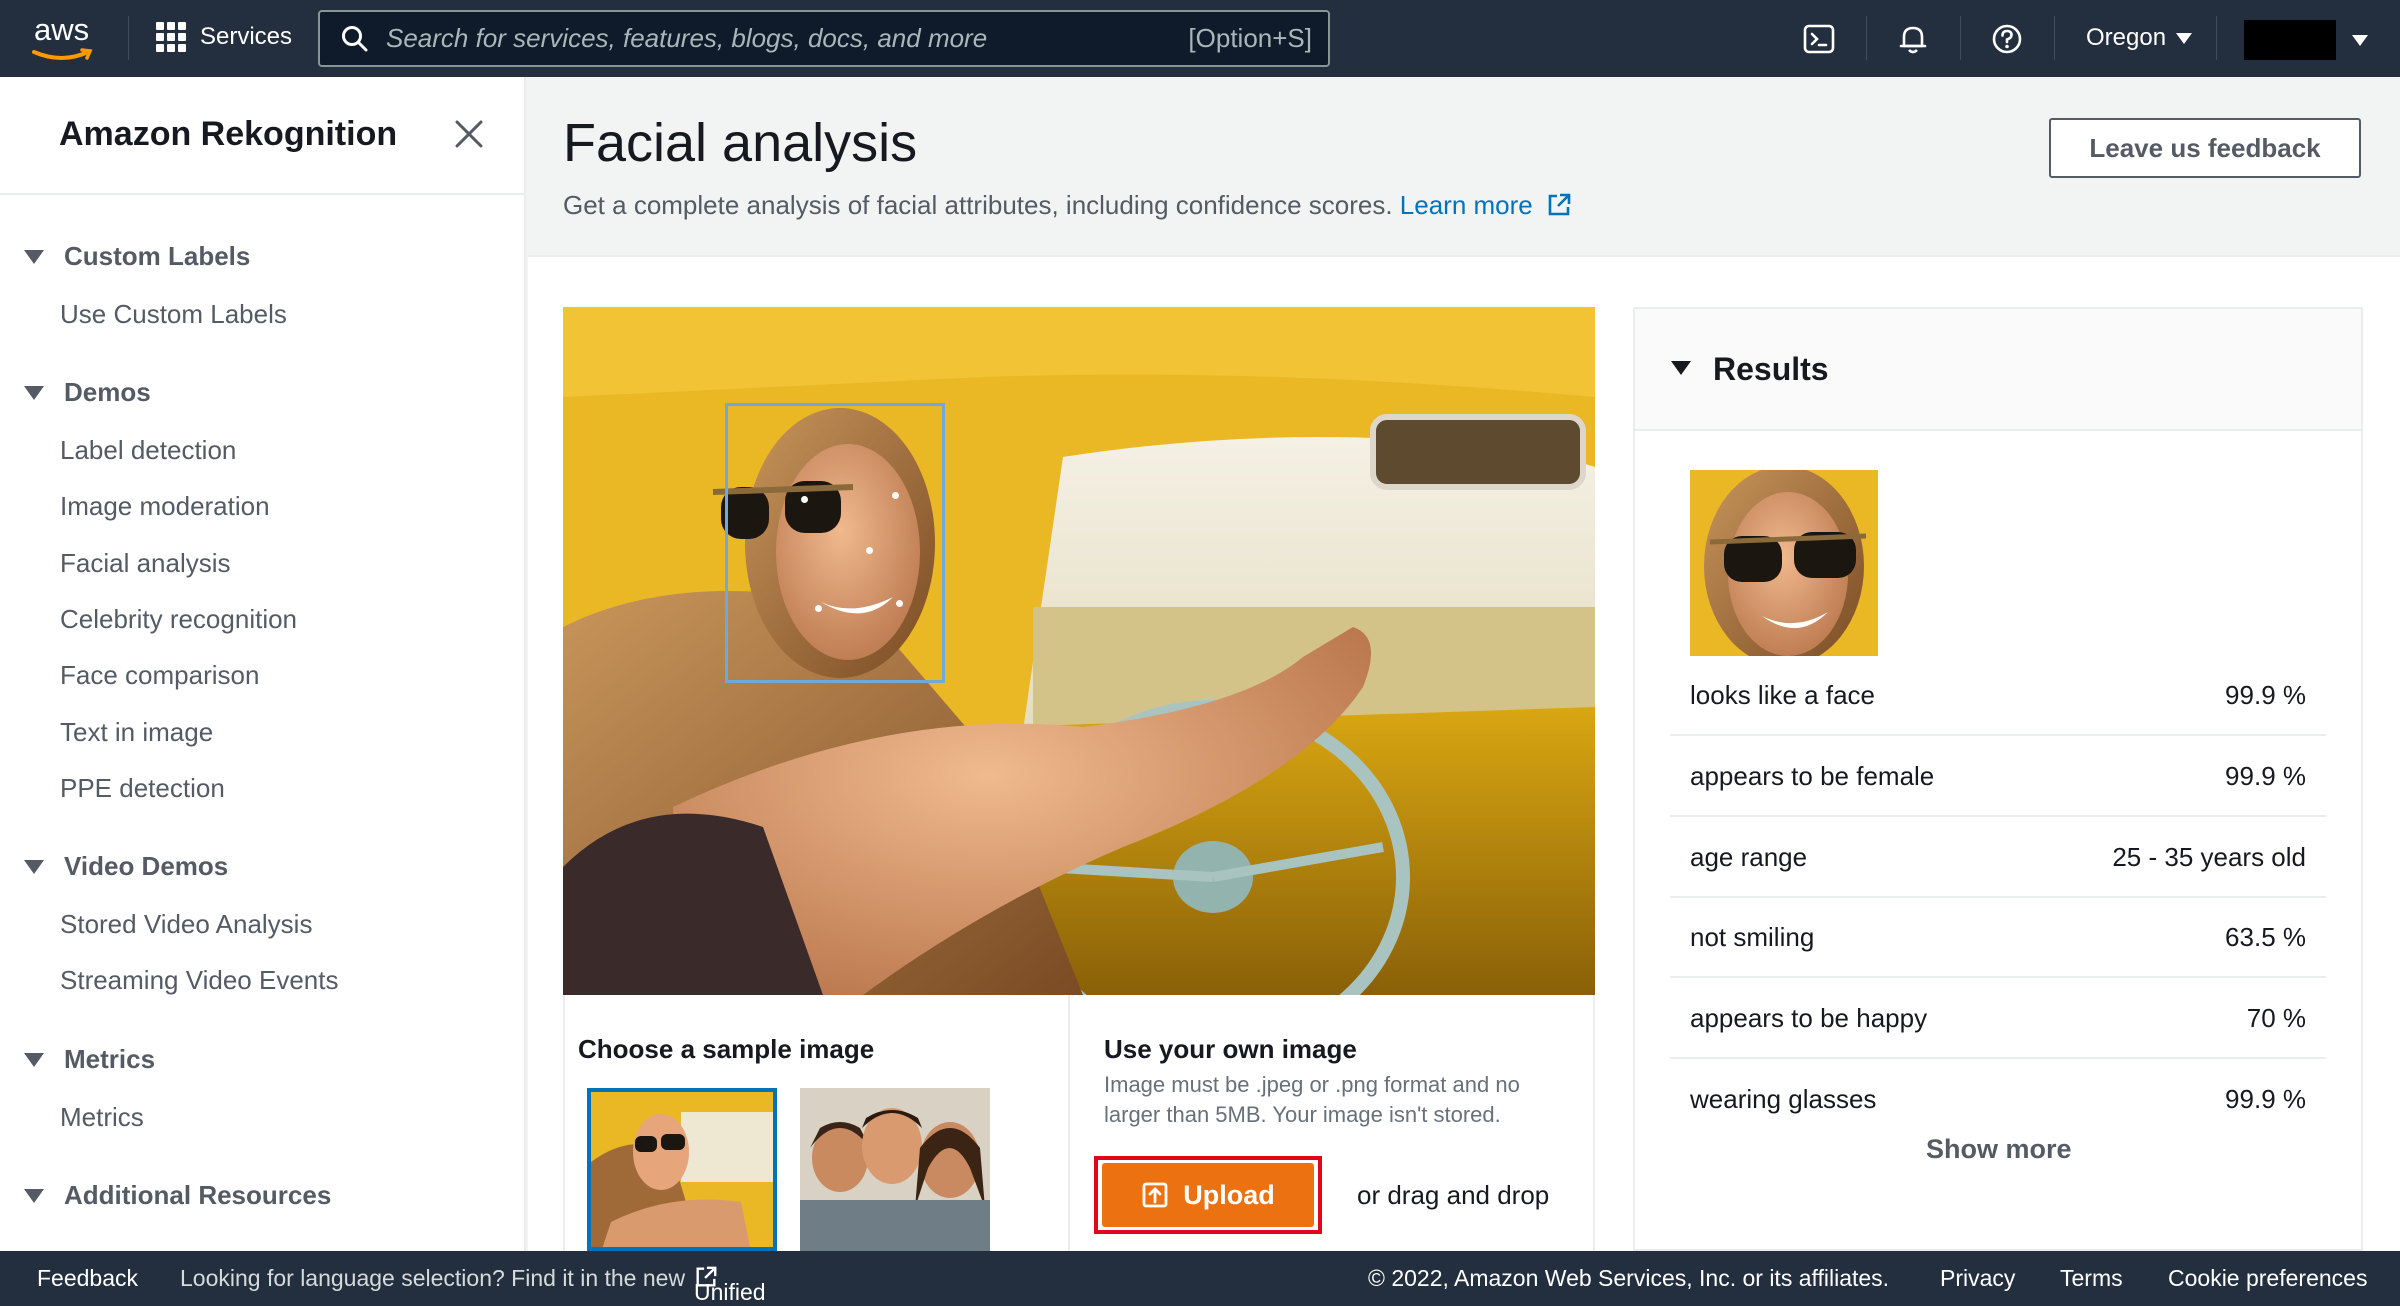 The height and width of the screenshot is (1306, 2400). I want to click on section-label: Metrics, so click(110, 1059).